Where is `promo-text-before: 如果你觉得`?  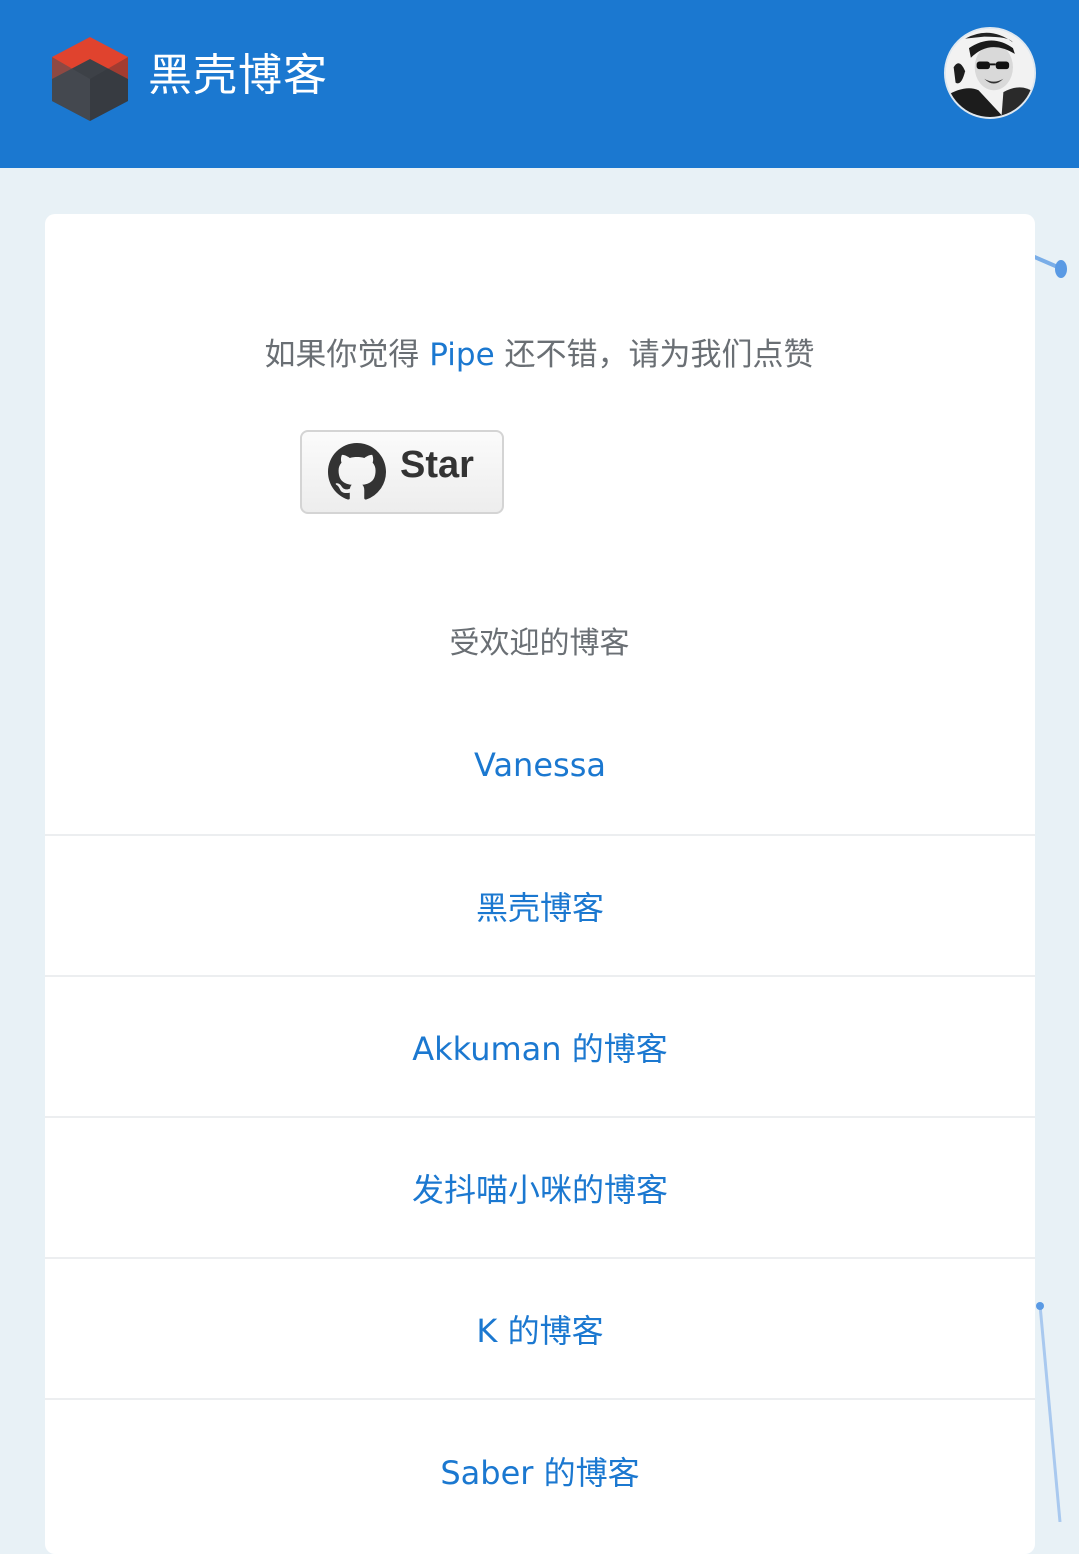 promo-text-before: 如果你觉得 is located at coordinates (347, 355).